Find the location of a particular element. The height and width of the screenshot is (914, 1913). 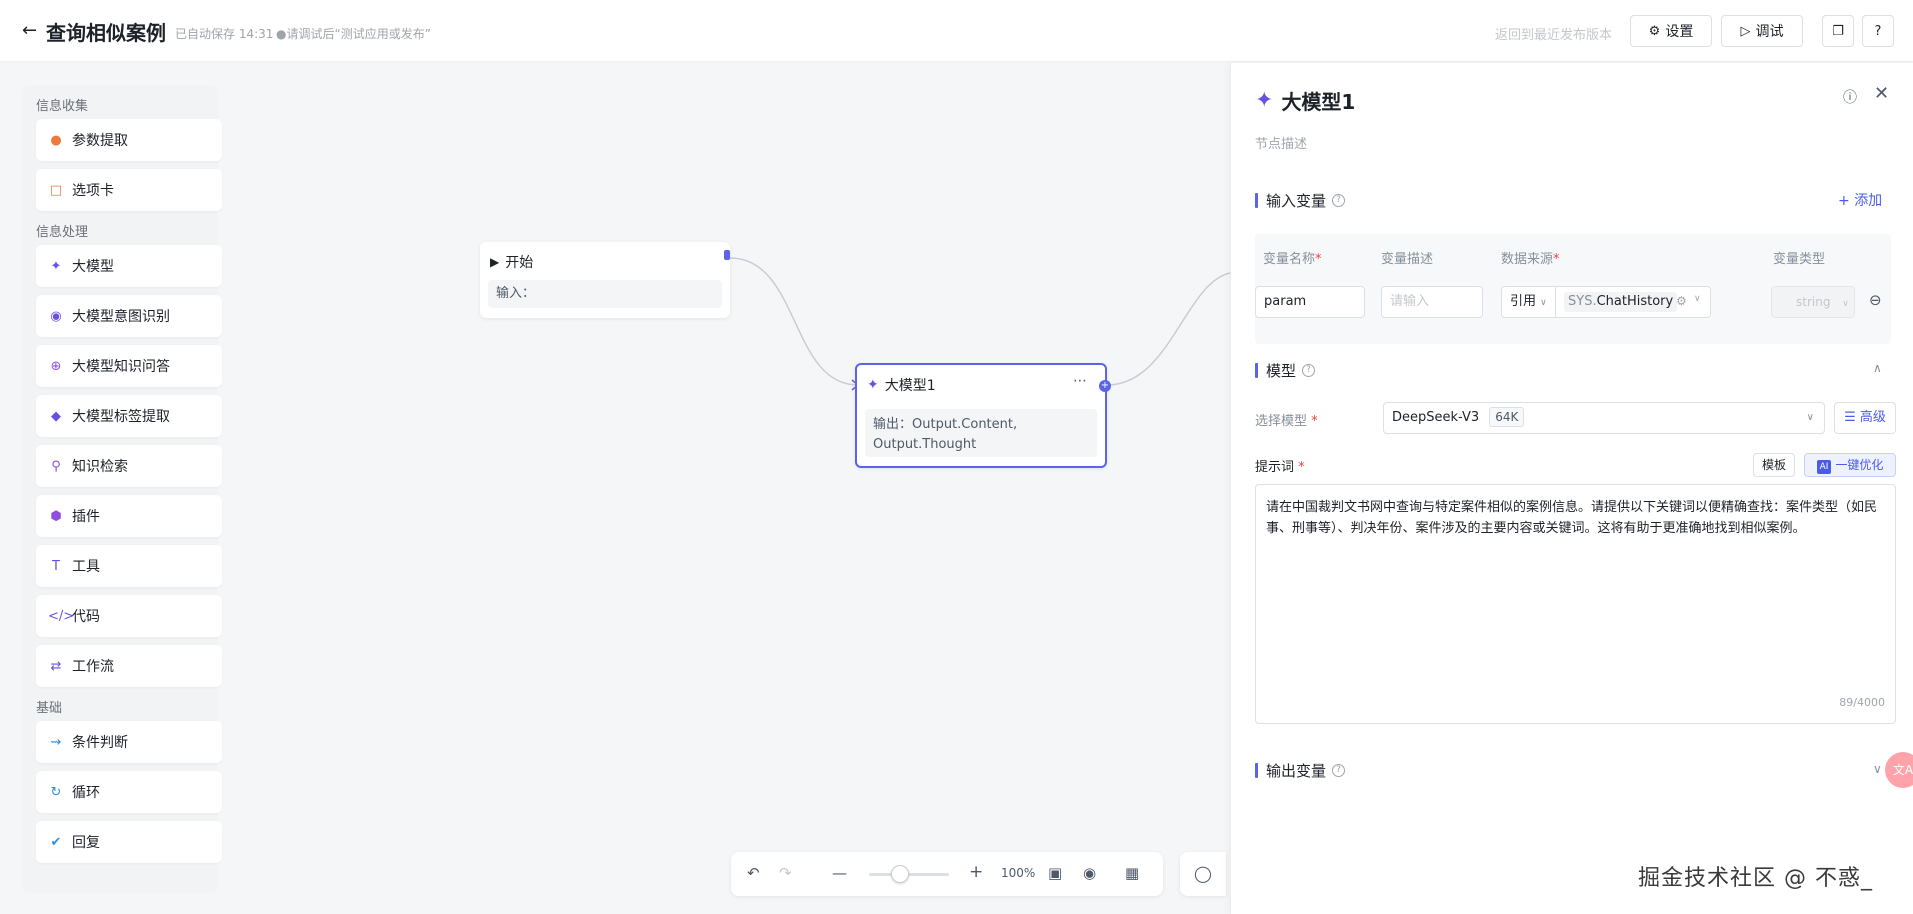

close-icon: ✕ is located at coordinates (1881, 93).